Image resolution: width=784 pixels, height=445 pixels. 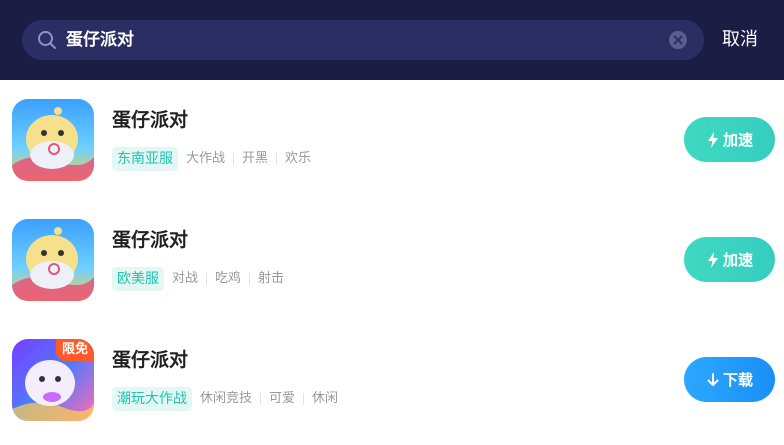 I want to click on tag-list: 东南亚服 大作战 开黑 欢乐, so click(x=211, y=159).